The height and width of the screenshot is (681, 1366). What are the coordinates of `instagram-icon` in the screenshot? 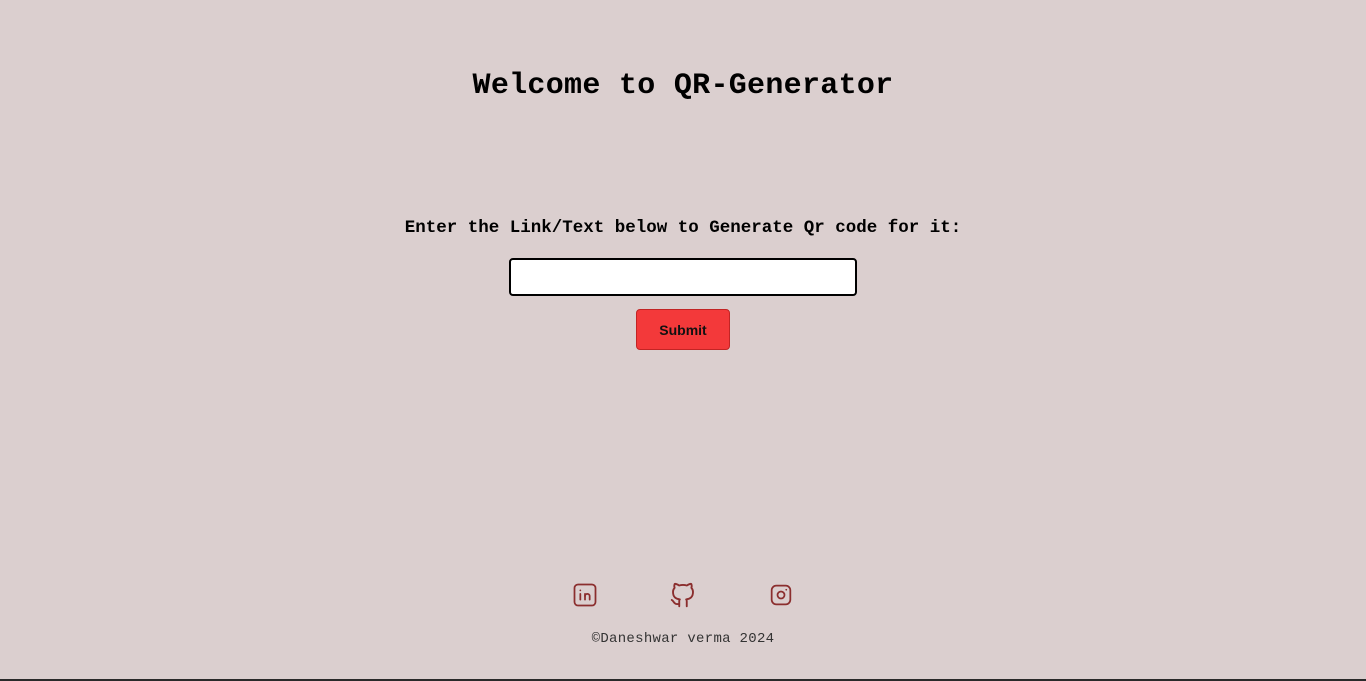 It's located at (781, 595).